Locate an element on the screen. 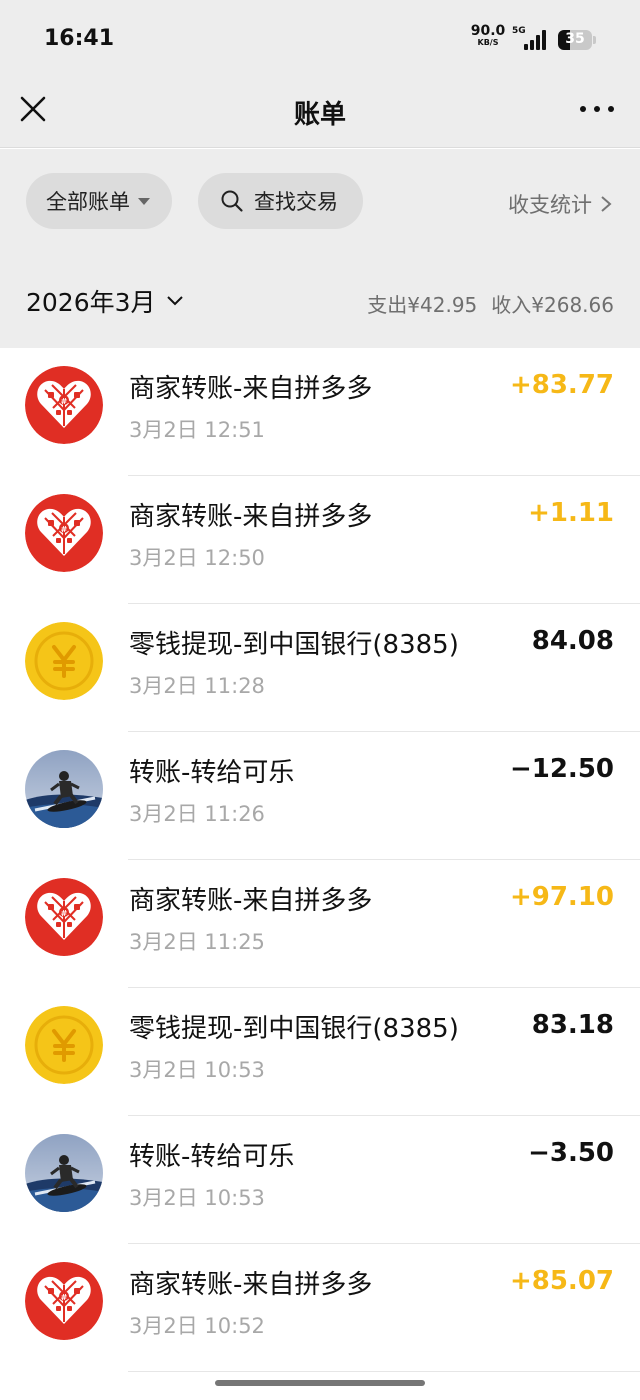 This screenshot has height=1400, width=640. transaction-amount: +85.07 is located at coordinates (561, 1281).